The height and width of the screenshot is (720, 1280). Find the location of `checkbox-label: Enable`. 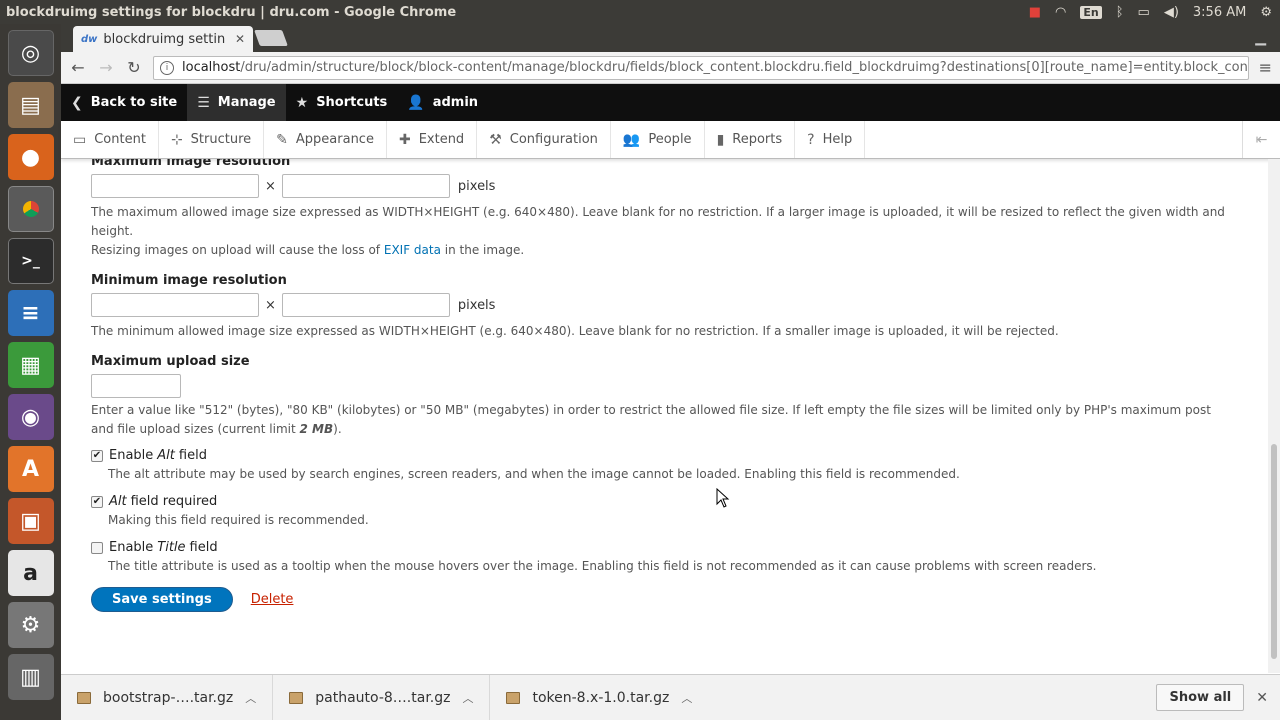

checkbox-label: Enable is located at coordinates (131, 455).